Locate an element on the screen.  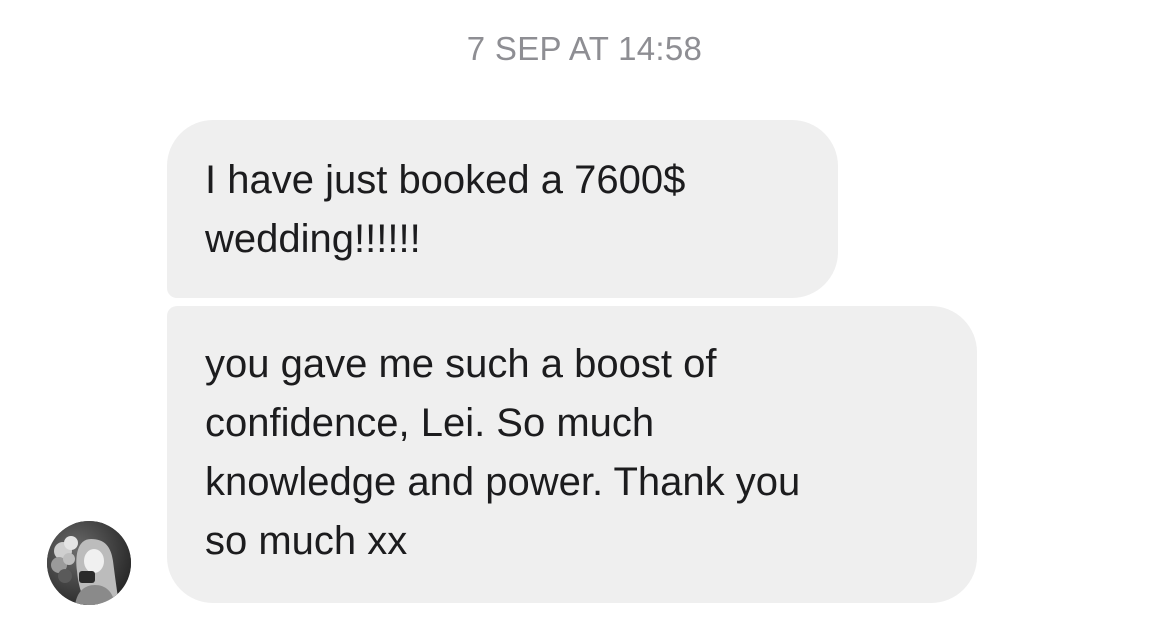
sender-avatar is located at coordinates (89, 563).